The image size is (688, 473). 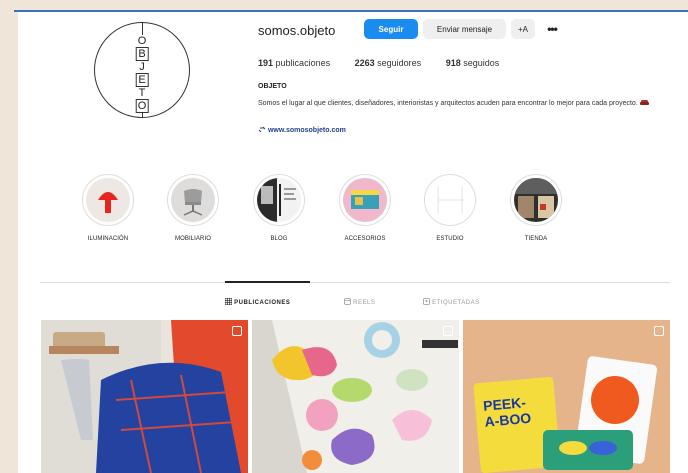 I want to click on studio-icon, so click(x=450, y=200).